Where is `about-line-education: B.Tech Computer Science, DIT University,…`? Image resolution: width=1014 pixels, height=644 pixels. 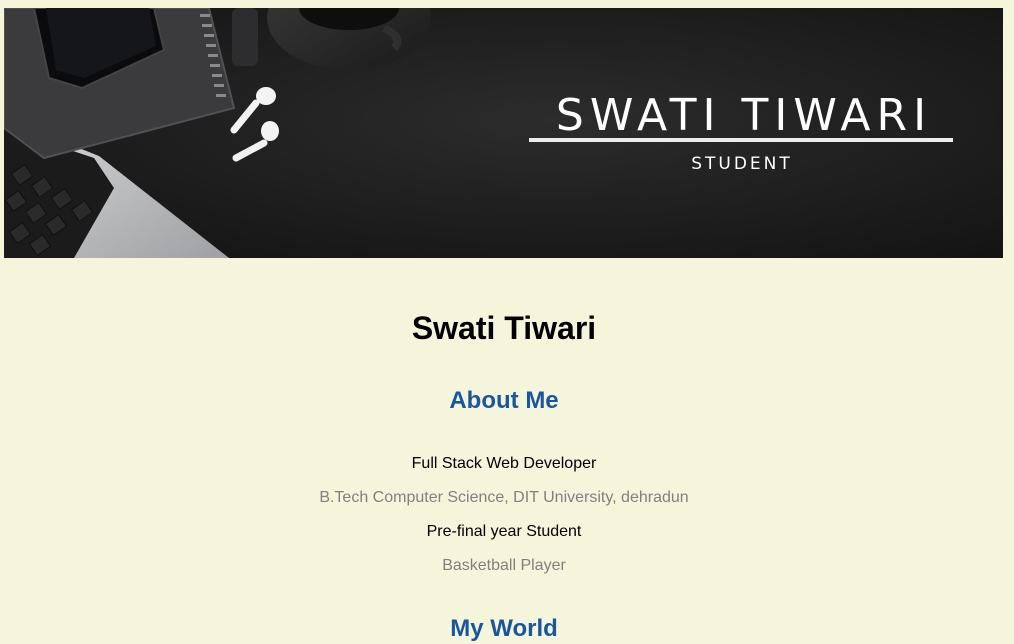 about-line-education: B.Tech Computer Science, DIT University,… is located at coordinates (504, 497).